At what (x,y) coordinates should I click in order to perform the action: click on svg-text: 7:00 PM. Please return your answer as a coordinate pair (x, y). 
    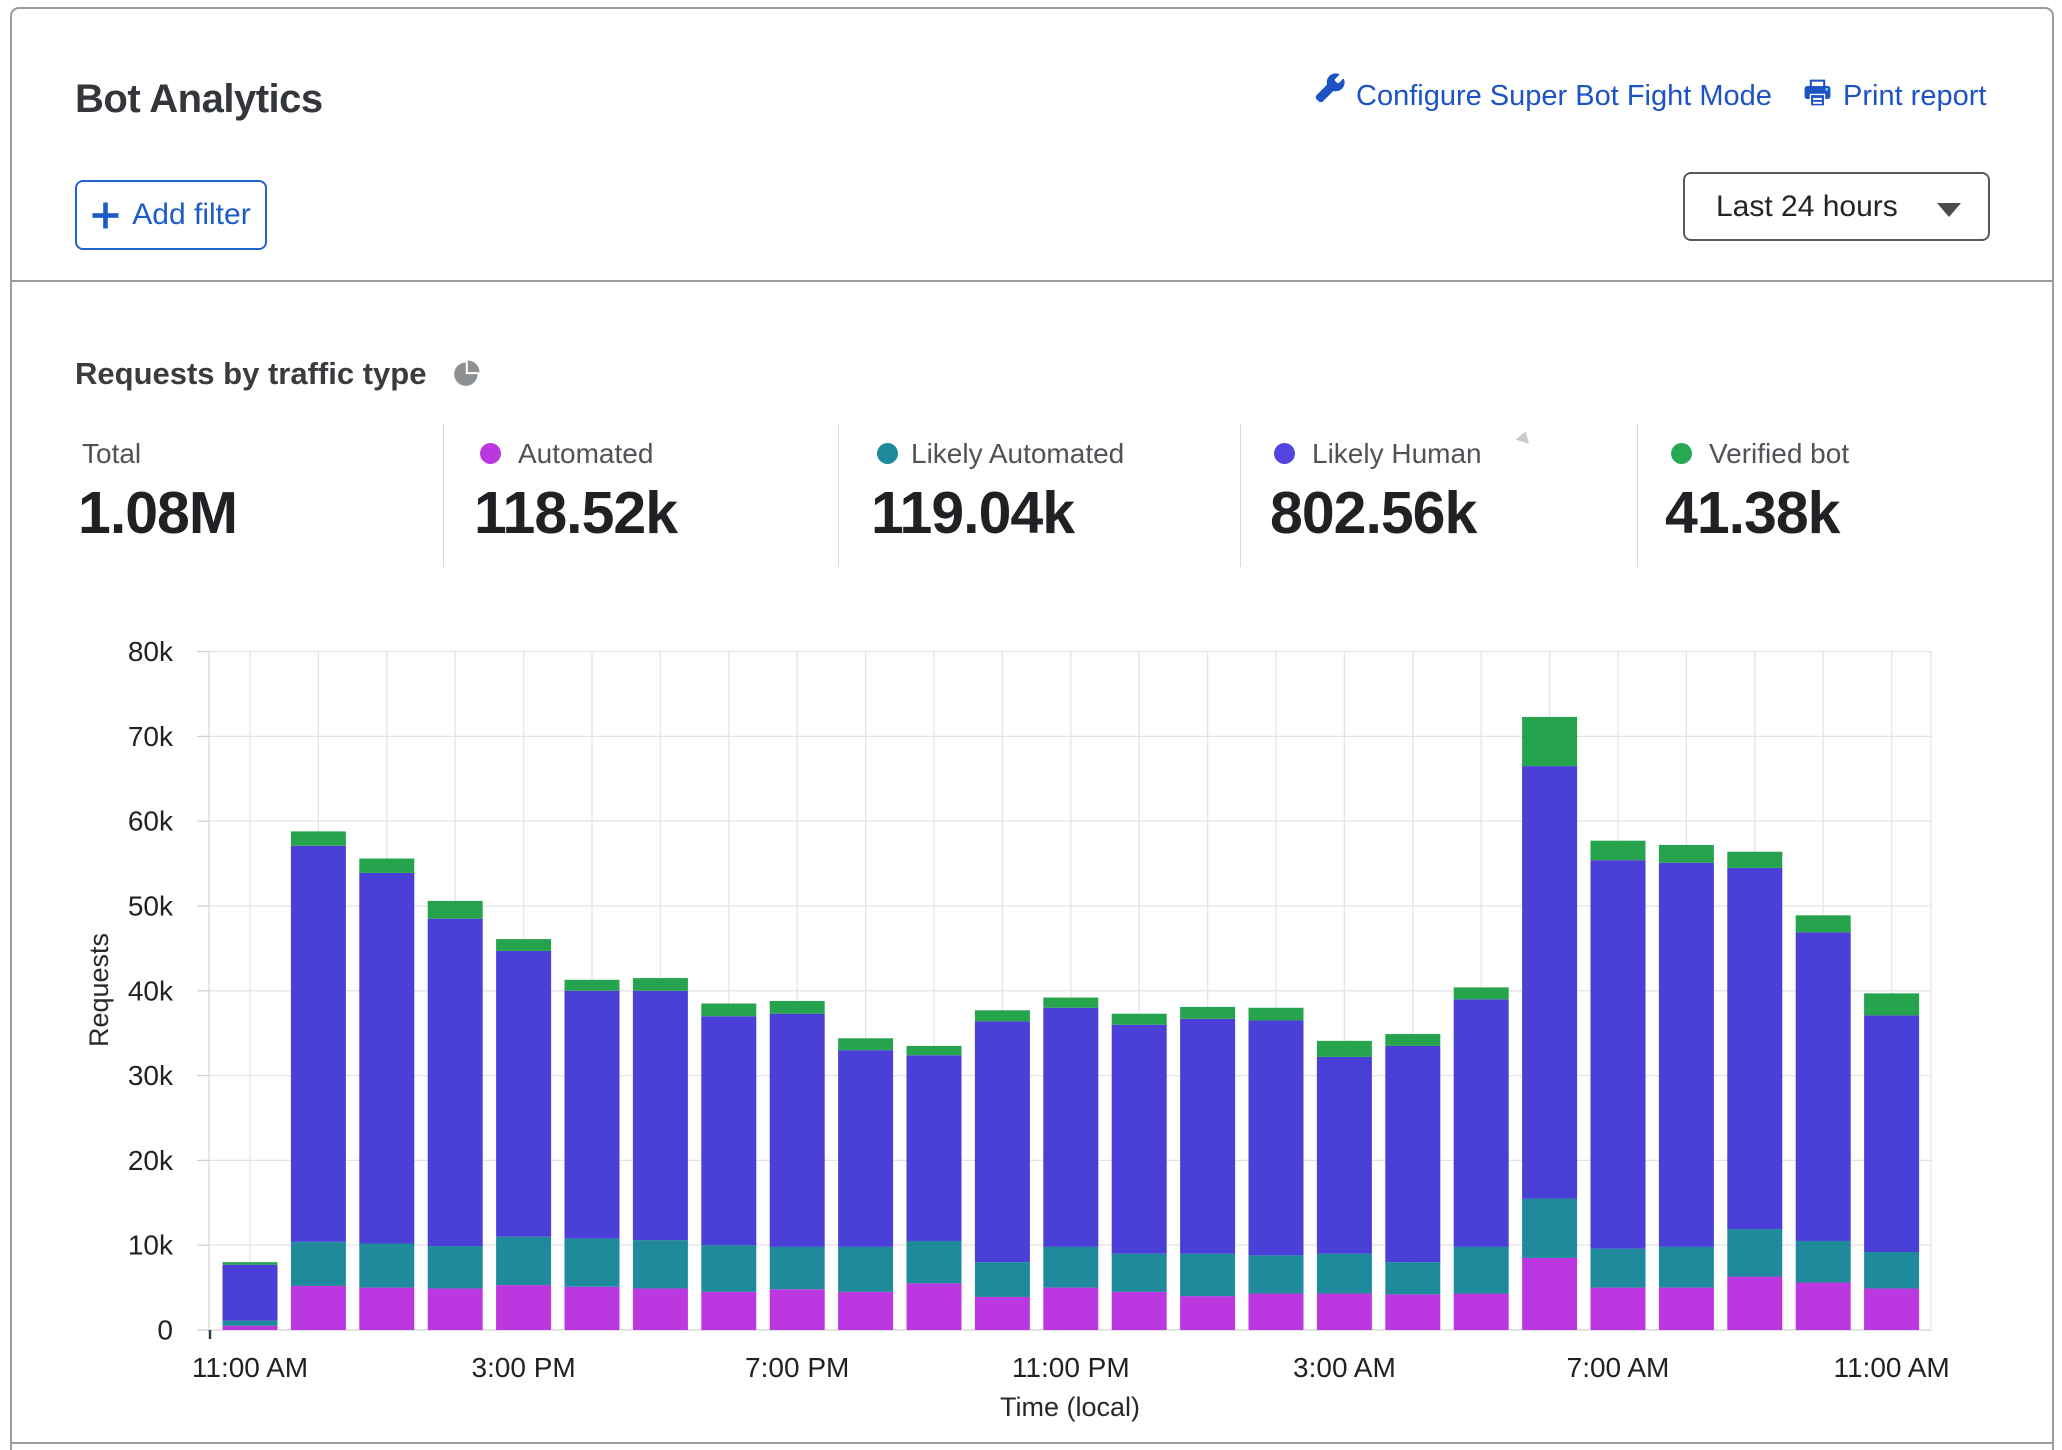
    Looking at the image, I should click on (797, 1367).